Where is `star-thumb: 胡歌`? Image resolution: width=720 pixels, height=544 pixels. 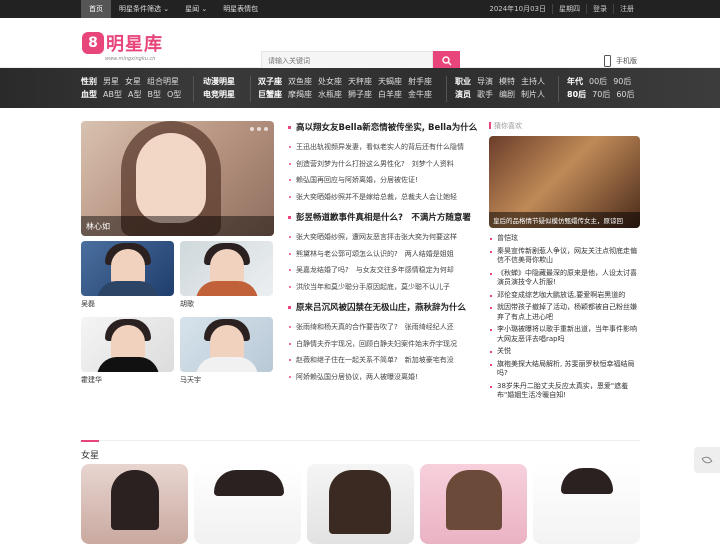
star-thumb: 胡歌 is located at coordinates (226, 275).